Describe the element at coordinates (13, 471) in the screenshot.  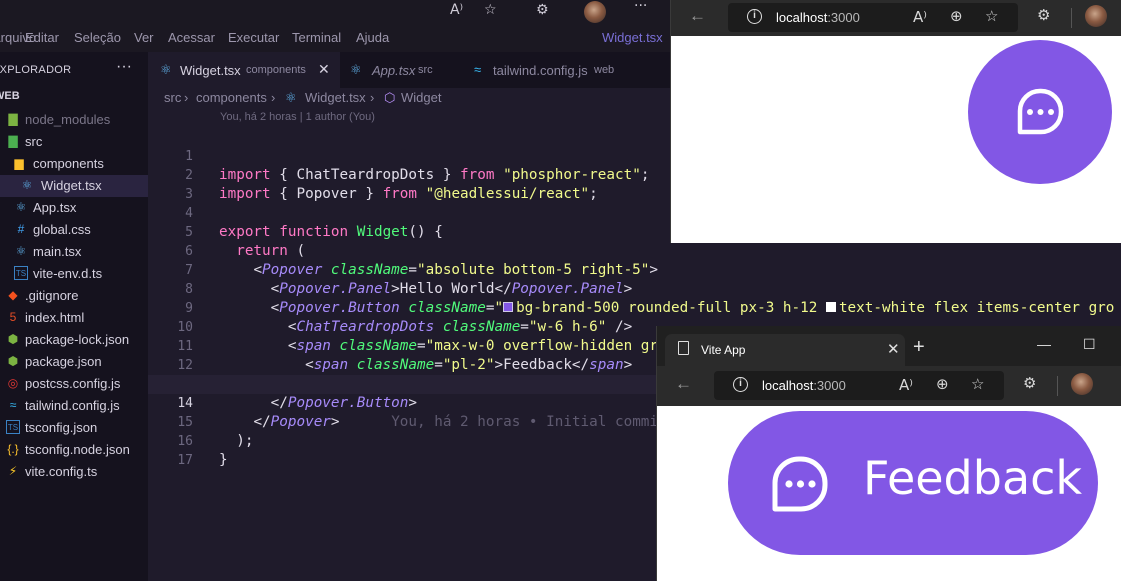
I see `vite-icon: ⚡` at that location.